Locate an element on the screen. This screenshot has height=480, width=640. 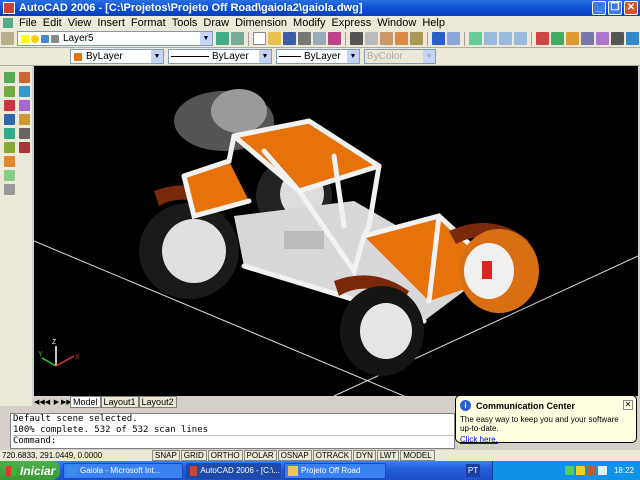
menu-tools: Tools is located at coordinates (185, 23).